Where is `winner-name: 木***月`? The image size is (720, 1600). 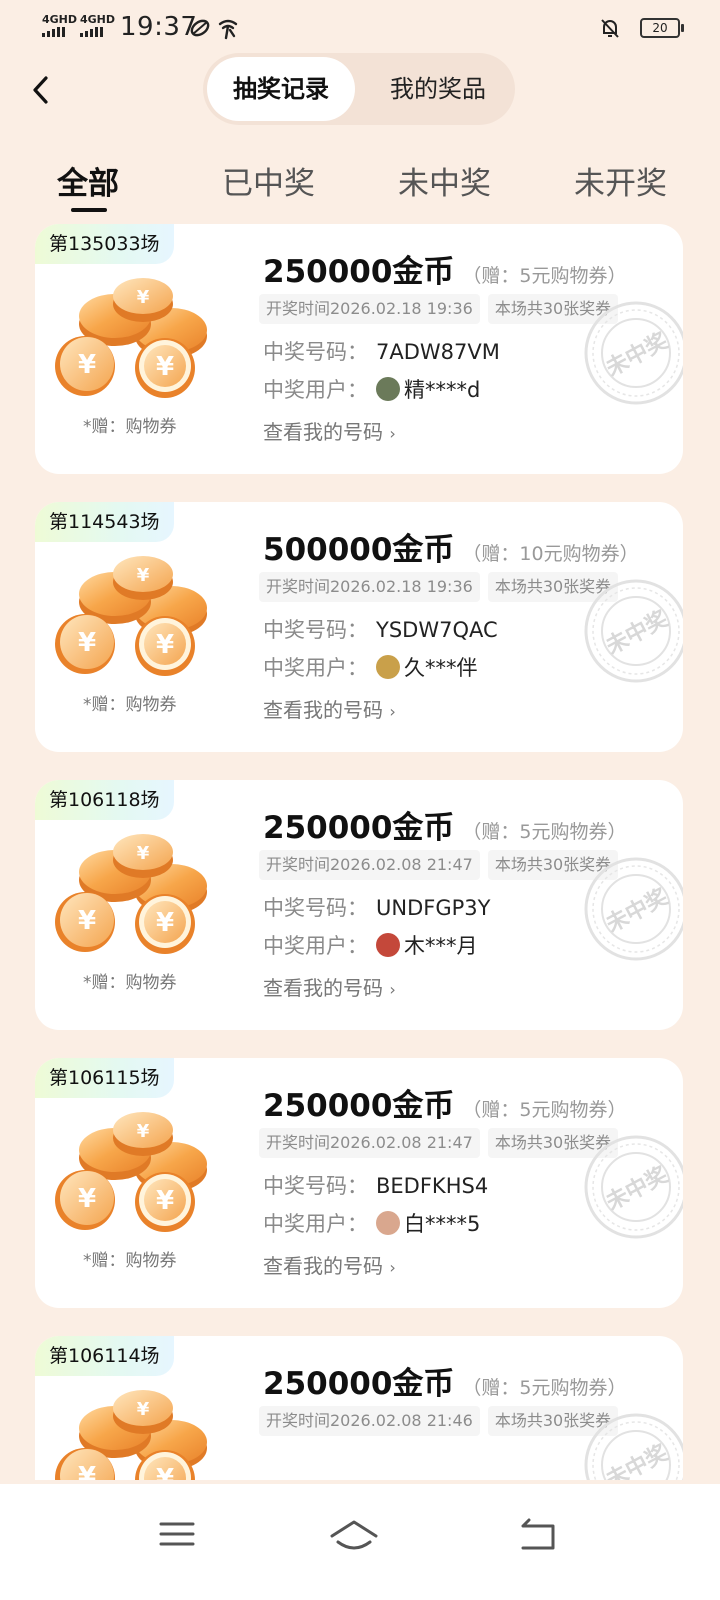
winner-name: 木***月 is located at coordinates (441, 946).